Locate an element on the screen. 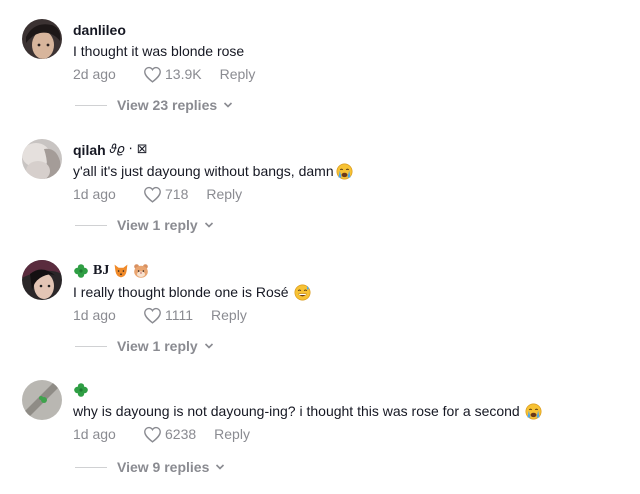 The width and height of the screenshot is (640, 494). comment-meta: 1d ago 718 Reply is located at coordinates (351, 194).